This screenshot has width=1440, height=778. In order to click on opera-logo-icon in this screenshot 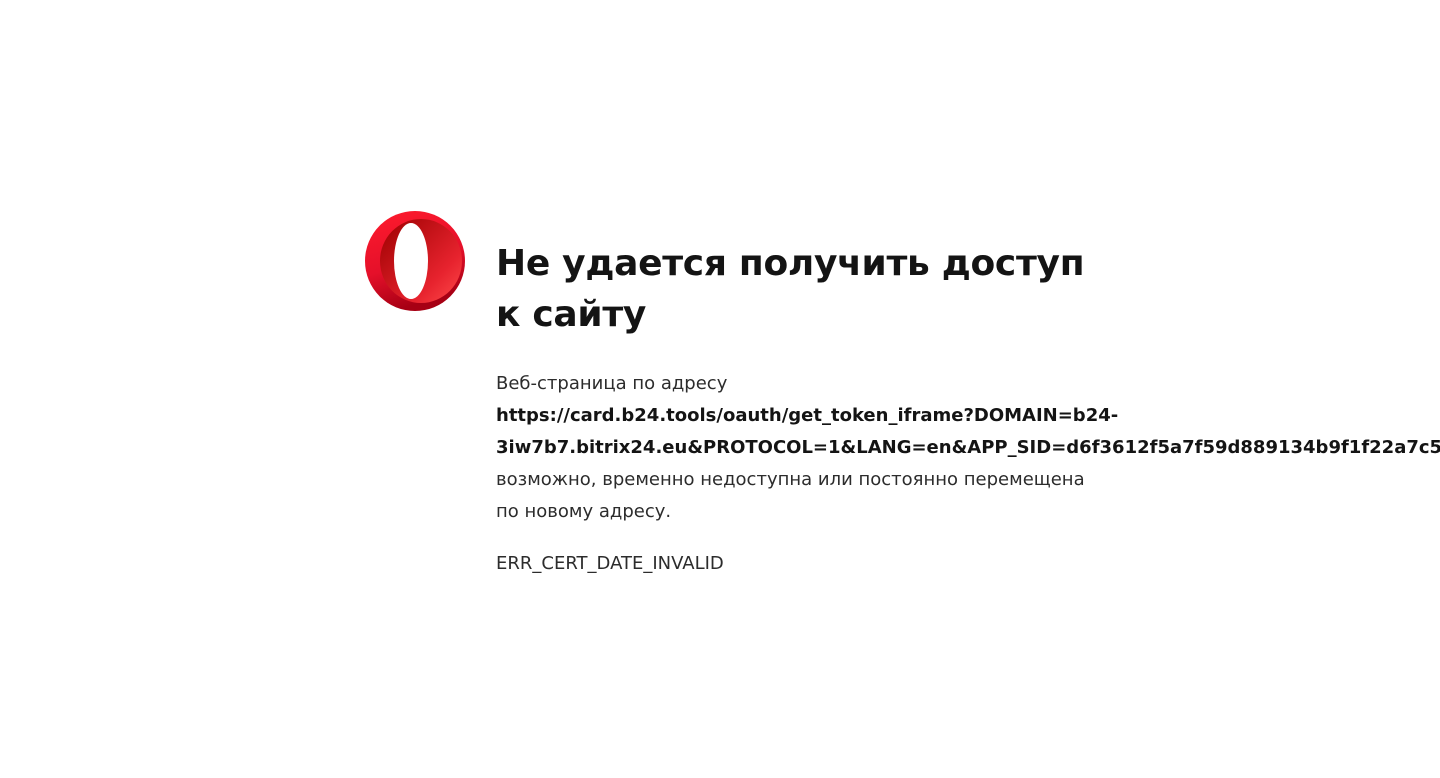, I will do `click(415, 261)`.